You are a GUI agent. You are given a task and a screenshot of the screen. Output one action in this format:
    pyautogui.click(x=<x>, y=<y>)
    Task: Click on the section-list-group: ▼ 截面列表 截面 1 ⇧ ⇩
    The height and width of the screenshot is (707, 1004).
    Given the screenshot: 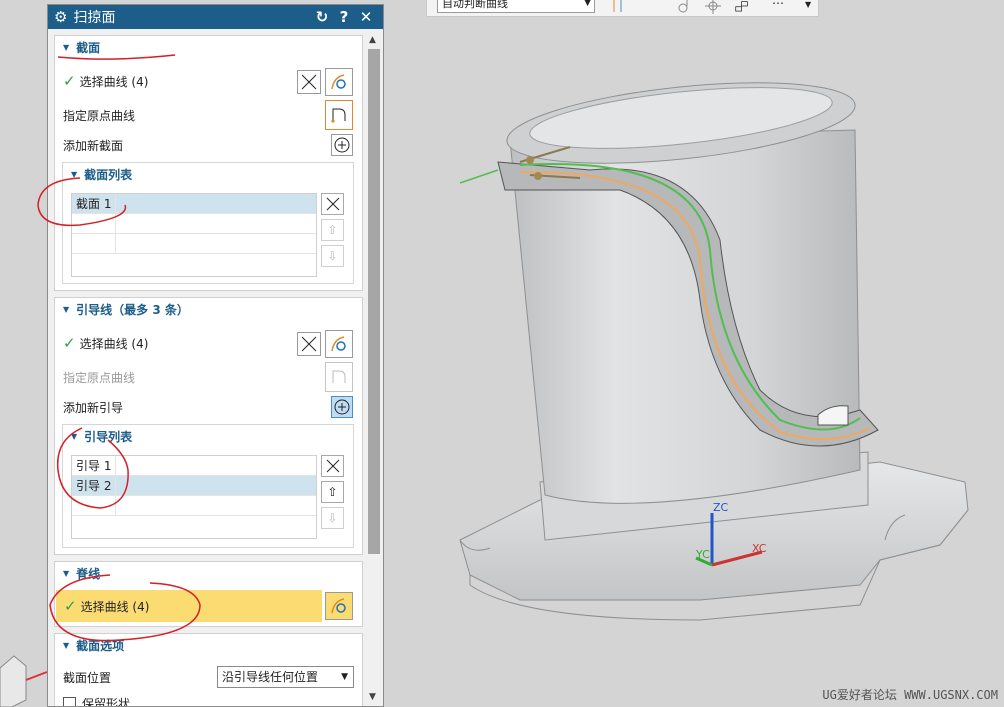 What is the action you would take?
    pyautogui.click(x=208, y=223)
    